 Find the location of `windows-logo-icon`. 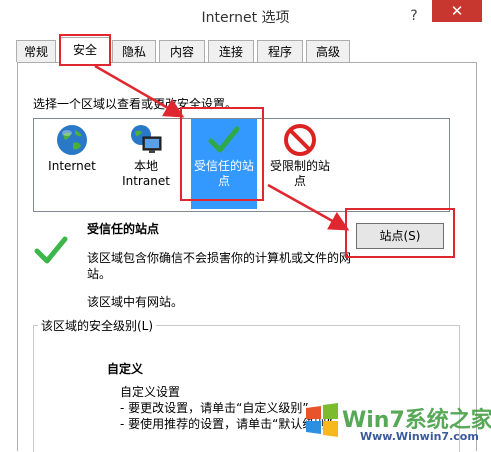

windows-logo-icon is located at coordinates (322, 420).